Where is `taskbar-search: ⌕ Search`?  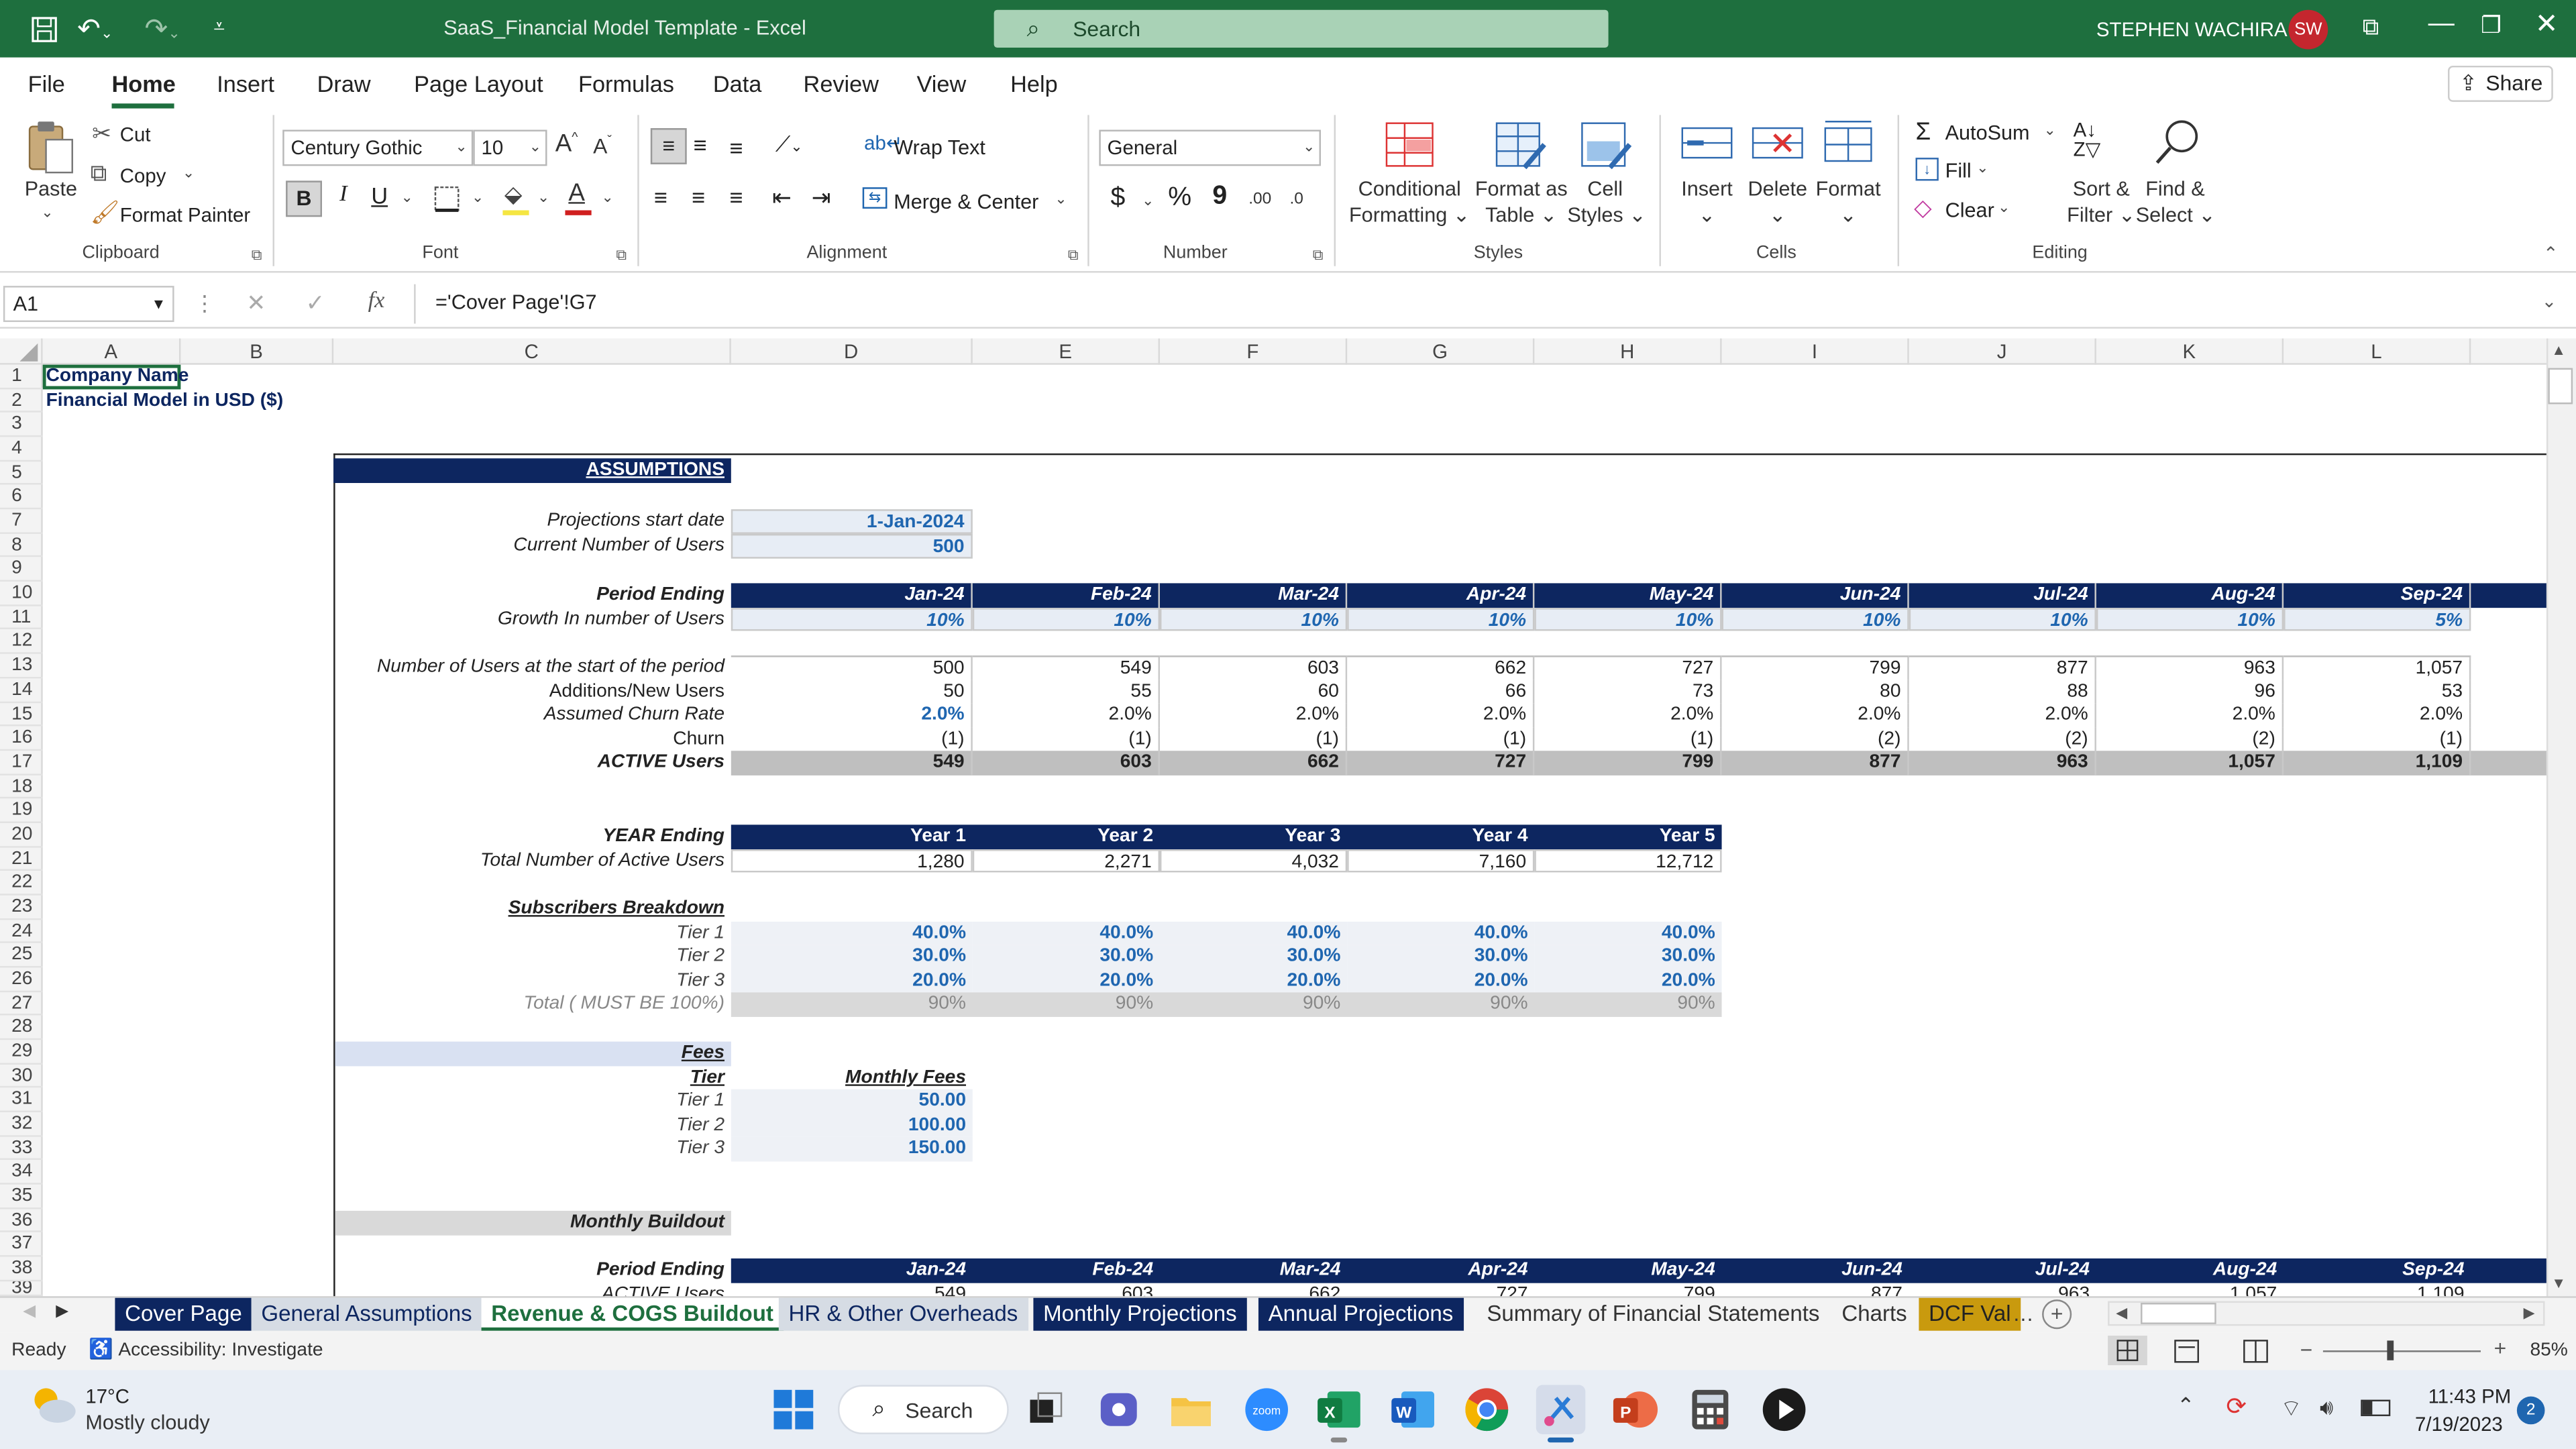 taskbar-search: ⌕ Search is located at coordinates (923, 1409).